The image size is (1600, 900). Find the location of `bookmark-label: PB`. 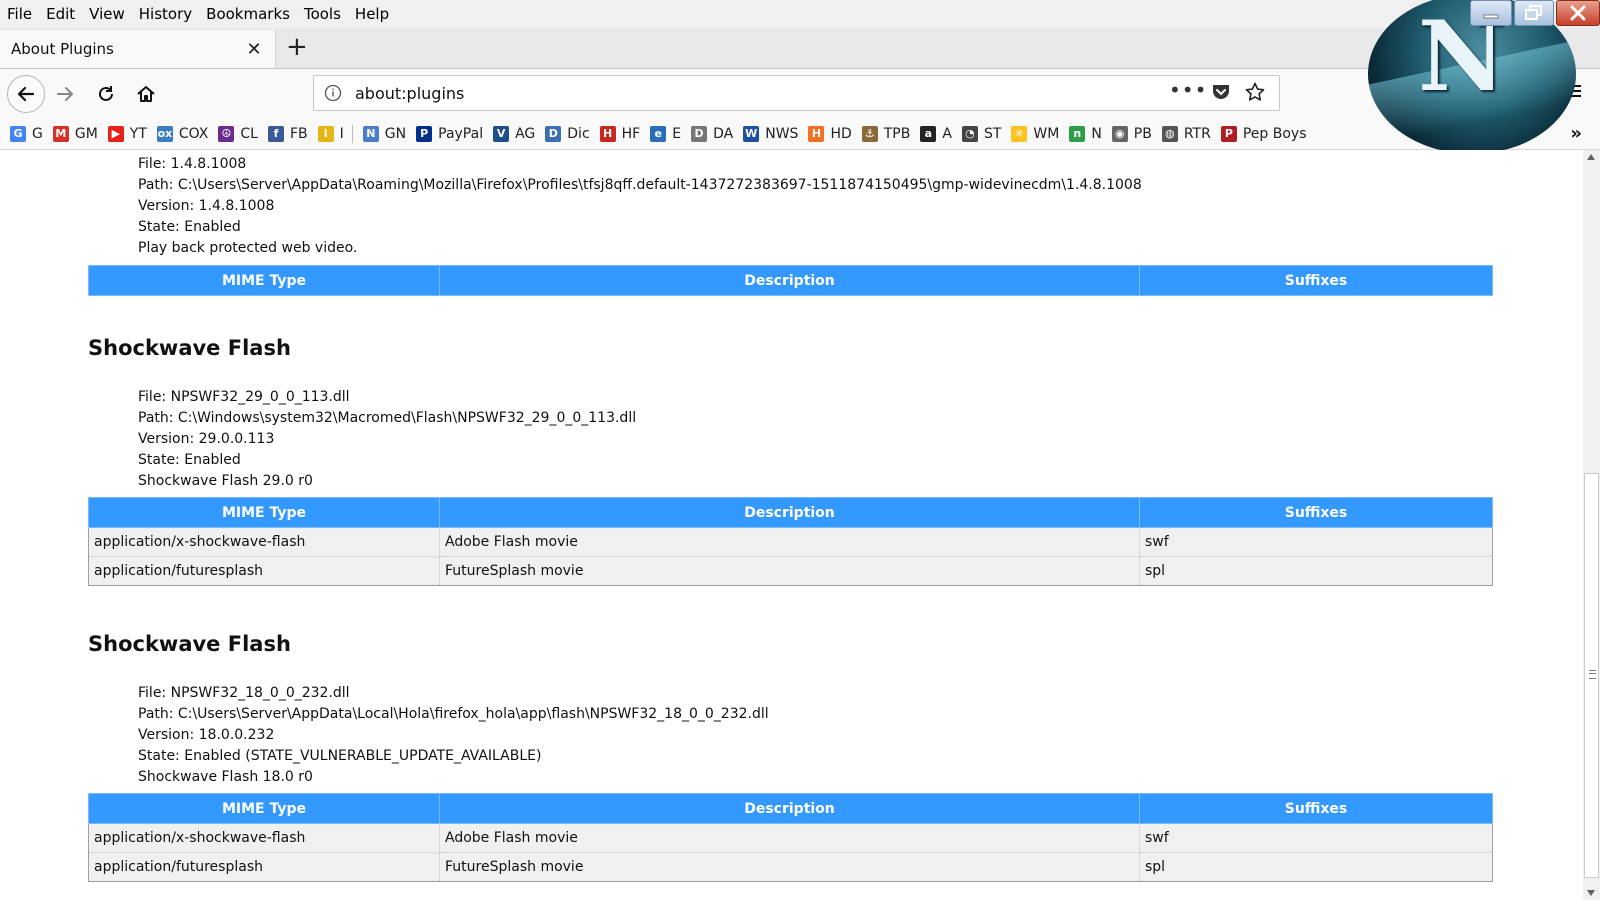

bookmark-label: PB is located at coordinates (1142, 134).